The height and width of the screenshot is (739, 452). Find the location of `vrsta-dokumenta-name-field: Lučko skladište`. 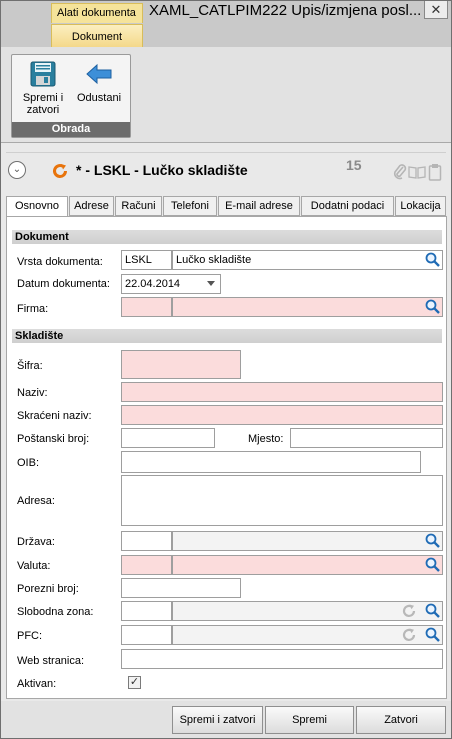

vrsta-dokumenta-name-field: Lučko skladište is located at coordinates (307, 260).